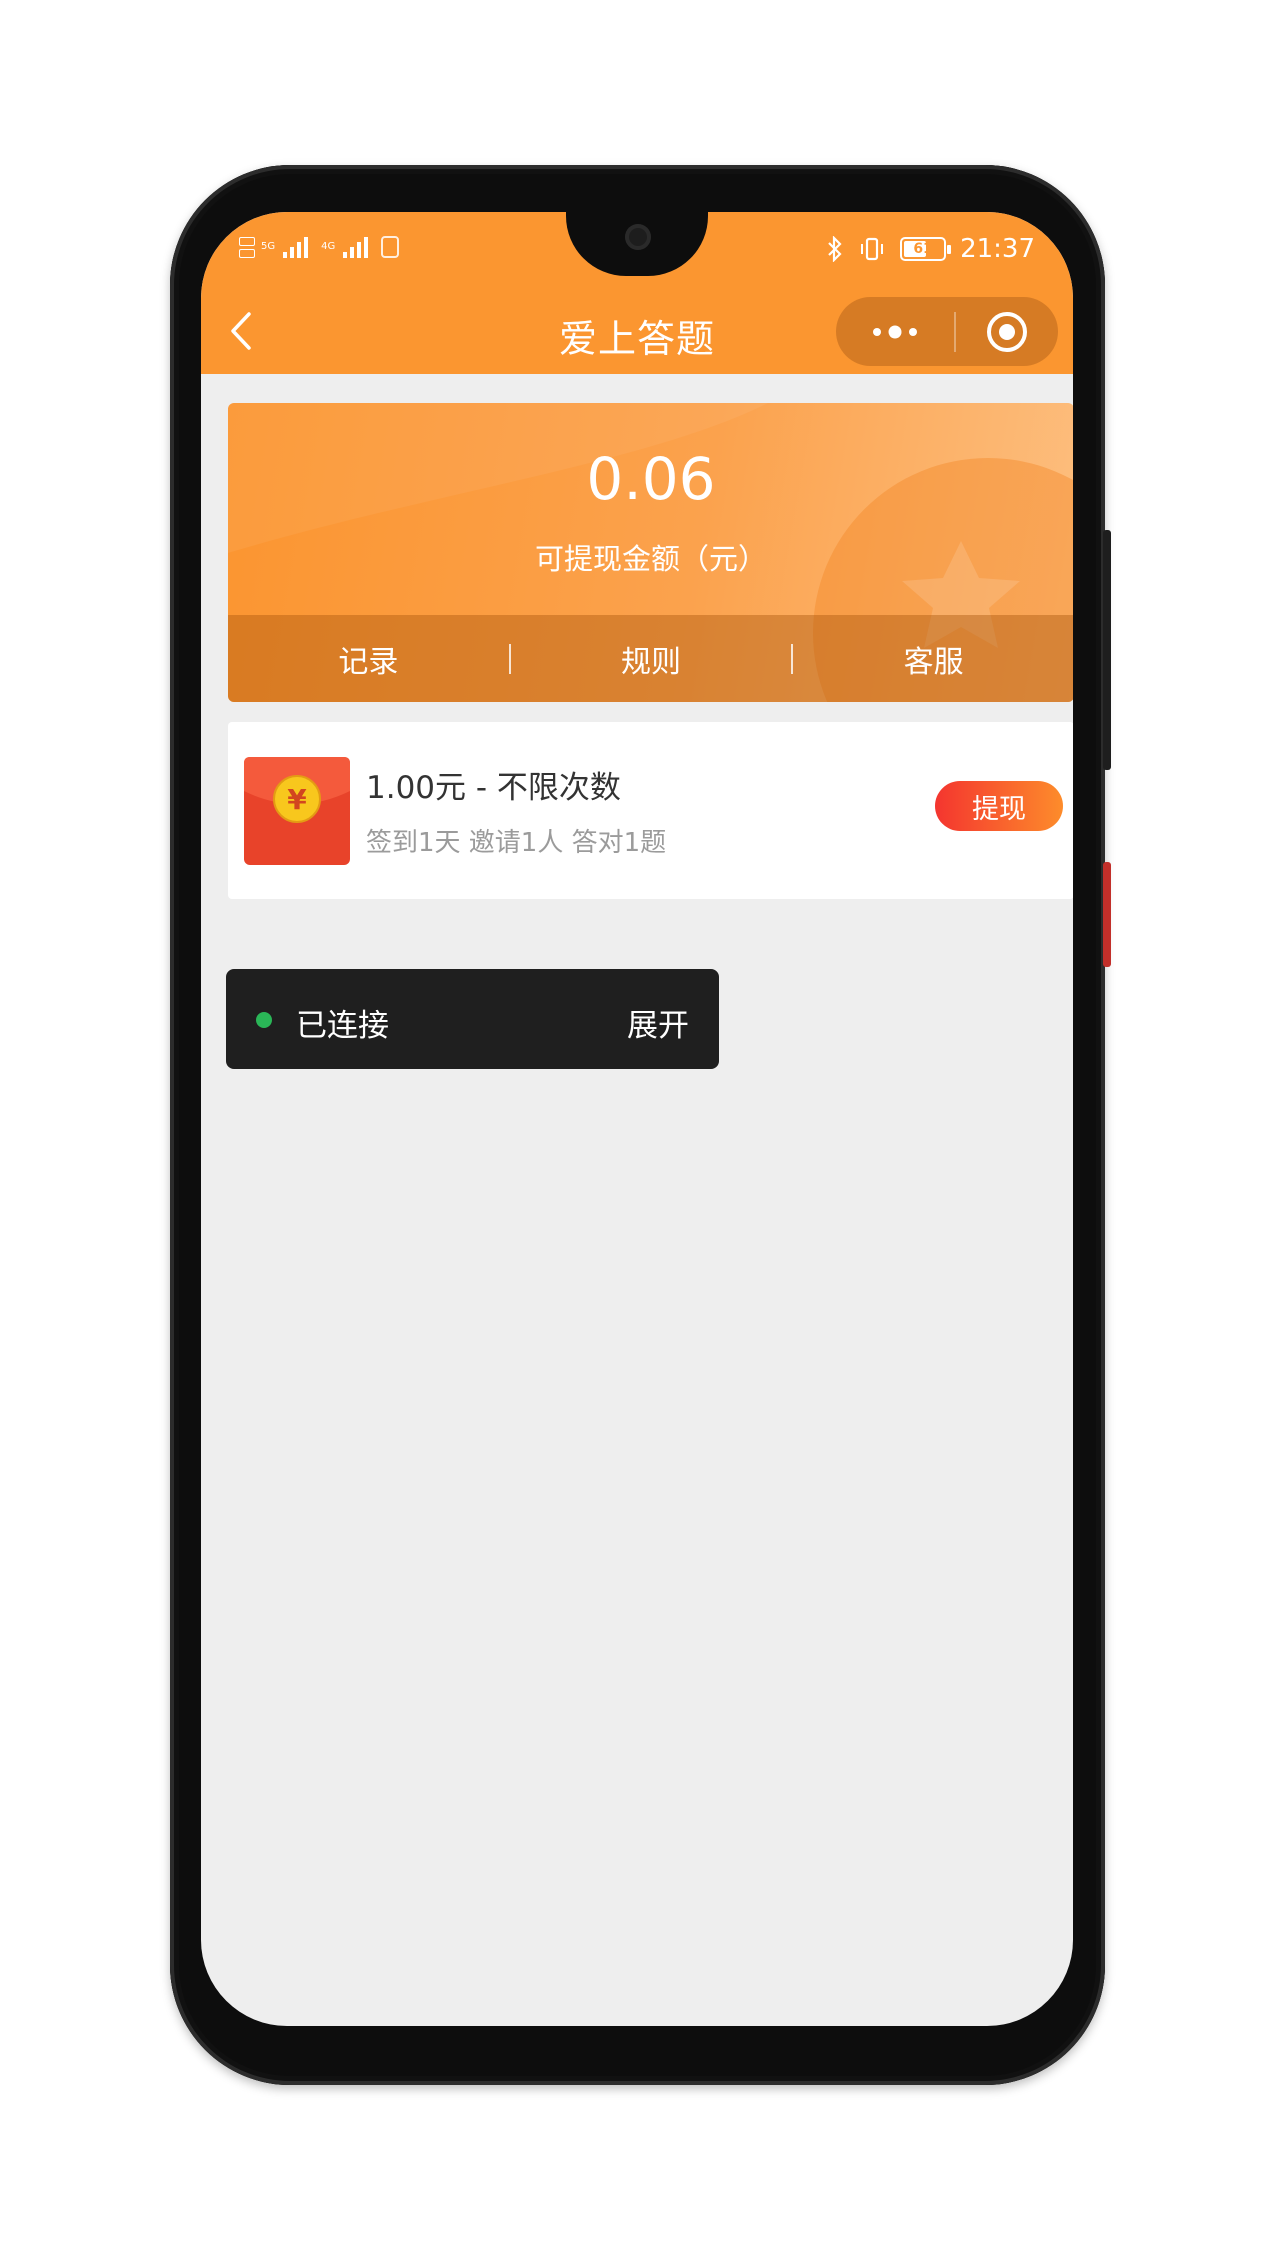 This screenshot has width=1280, height=2244. I want to click on target-circle-icon, so click(1007, 331).